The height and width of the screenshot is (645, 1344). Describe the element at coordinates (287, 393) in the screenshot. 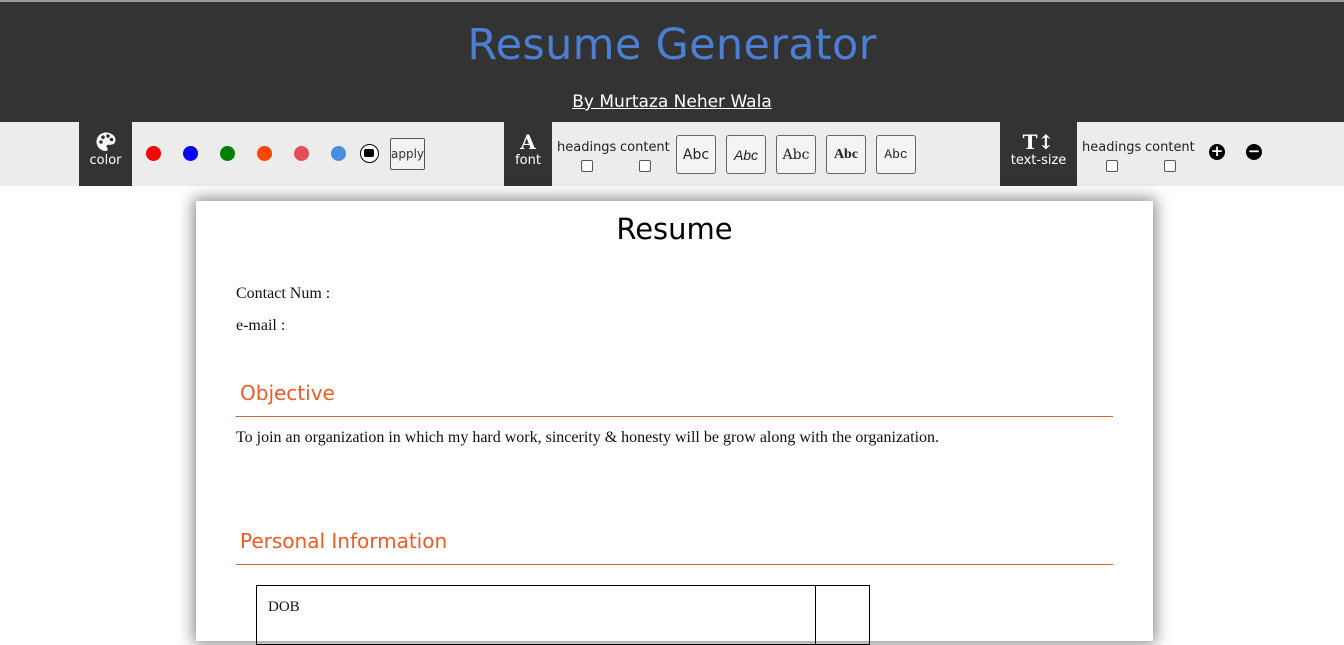

I see `objective-heading: Objective` at that location.